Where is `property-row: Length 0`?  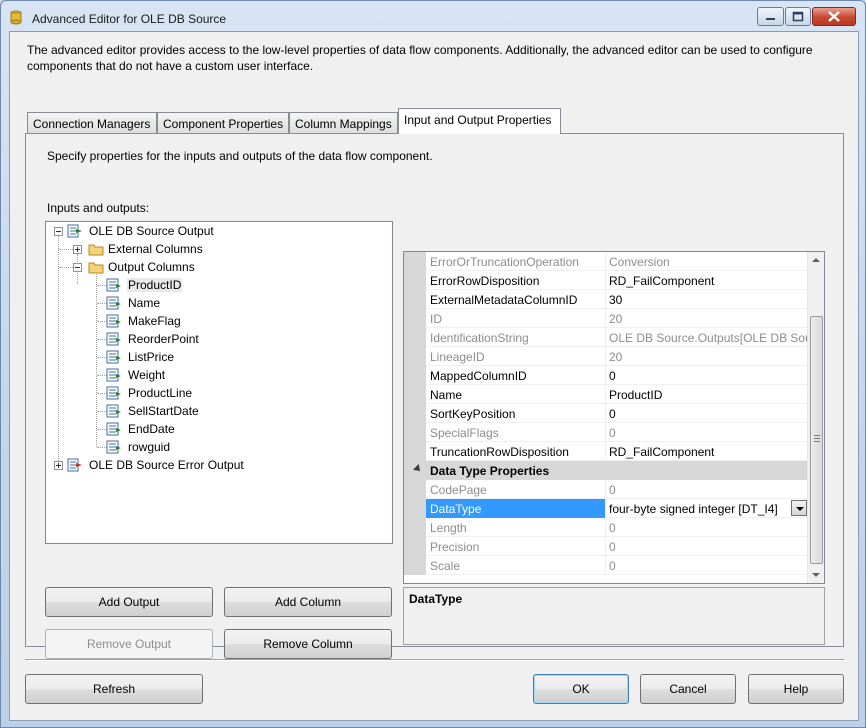 property-row: Length 0 is located at coordinates (606, 527).